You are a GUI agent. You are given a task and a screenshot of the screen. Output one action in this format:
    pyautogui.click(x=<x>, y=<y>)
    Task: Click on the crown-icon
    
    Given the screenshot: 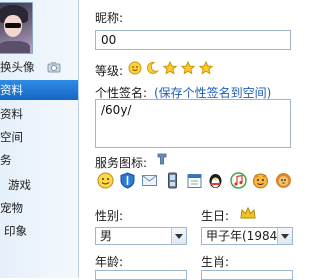 What is the action you would take?
    pyautogui.click(x=248, y=212)
    